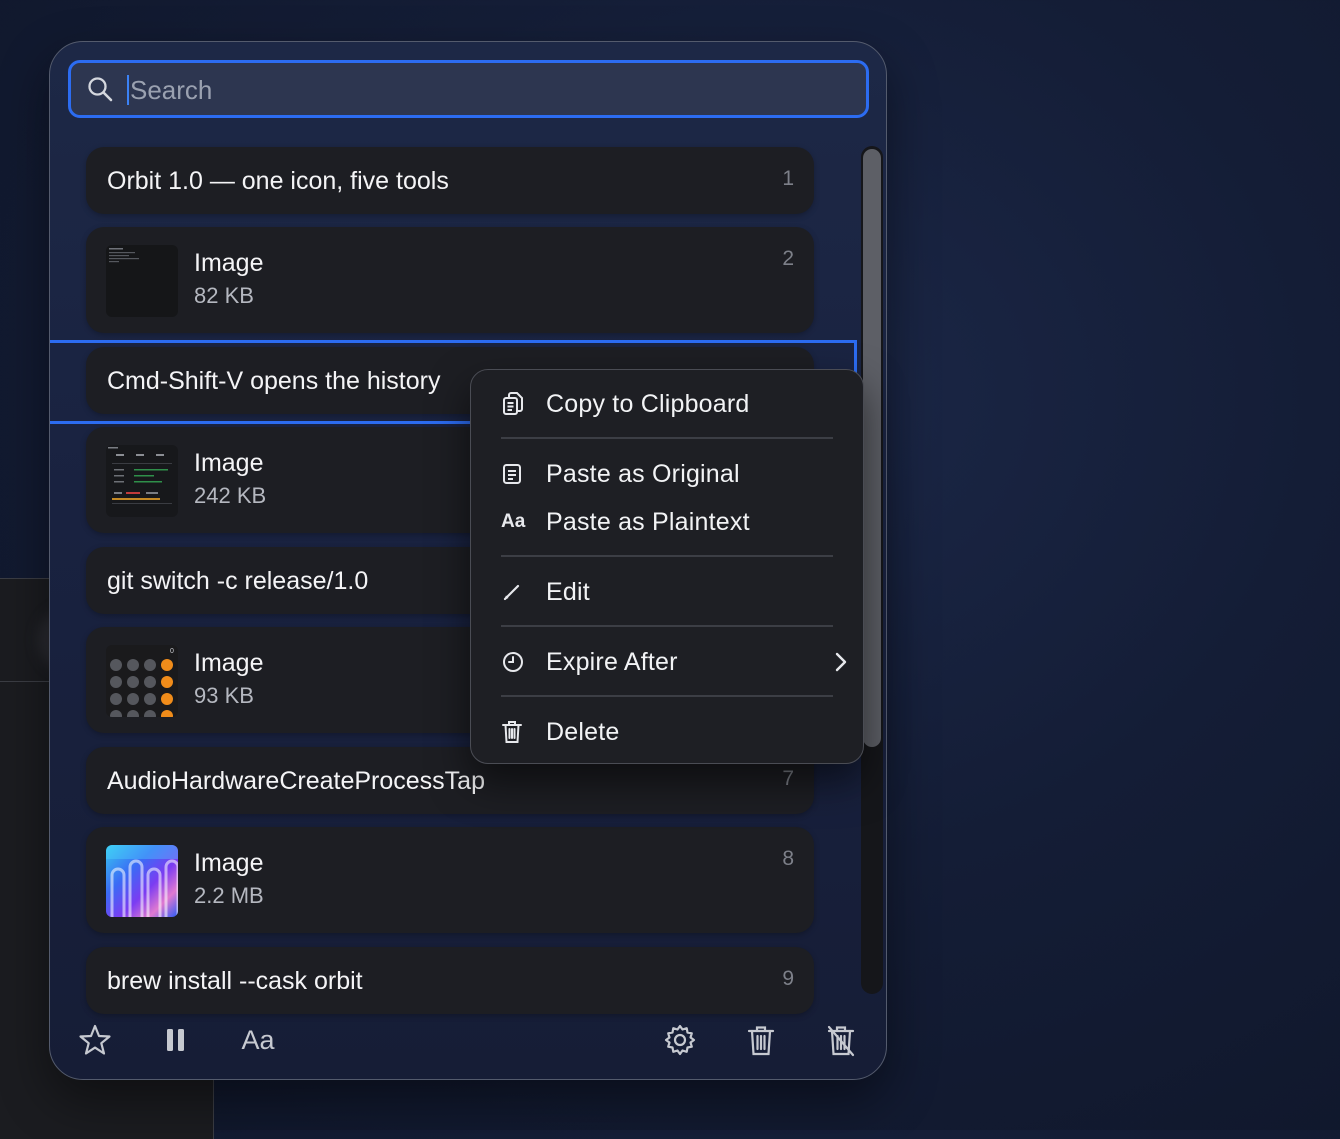 This screenshot has height=1139, width=1340. I want to click on item-size: 242 KB, so click(230, 495).